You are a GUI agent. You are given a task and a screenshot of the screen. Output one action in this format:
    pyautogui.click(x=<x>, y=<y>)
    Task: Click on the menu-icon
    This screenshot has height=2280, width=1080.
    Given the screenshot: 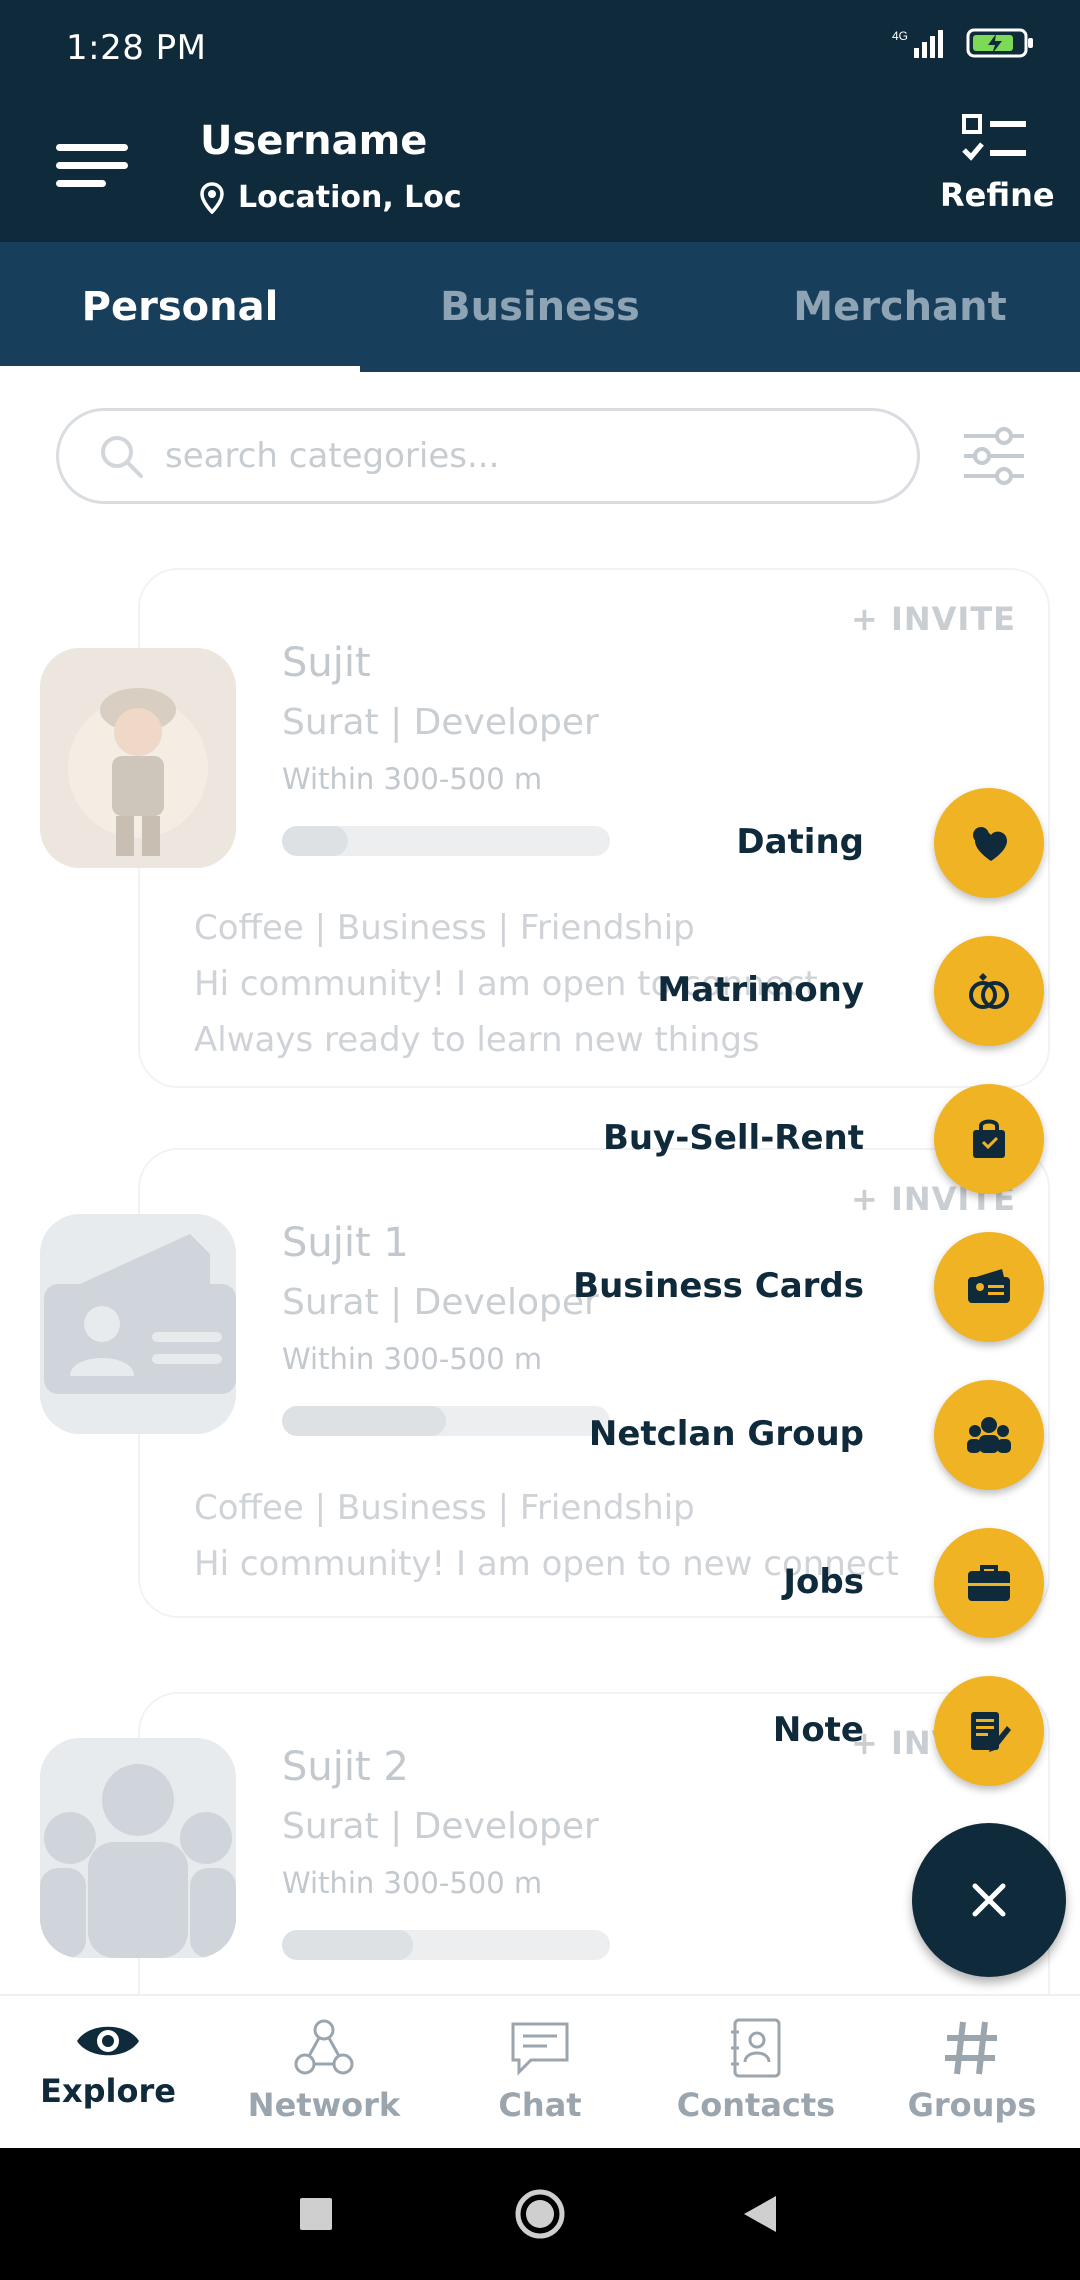 What is the action you would take?
    pyautogui.click(x=92, y=165)
    